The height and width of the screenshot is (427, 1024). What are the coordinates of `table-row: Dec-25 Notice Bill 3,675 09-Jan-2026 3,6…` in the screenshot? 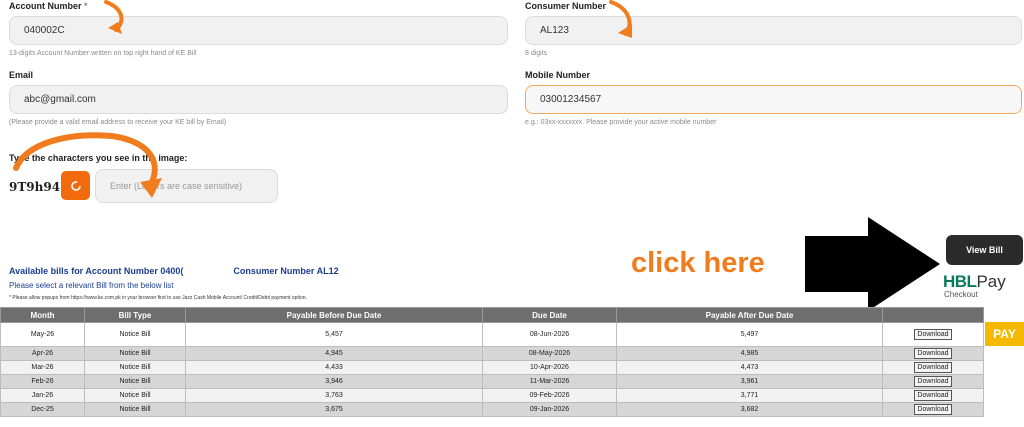 It's located at (492, 409).